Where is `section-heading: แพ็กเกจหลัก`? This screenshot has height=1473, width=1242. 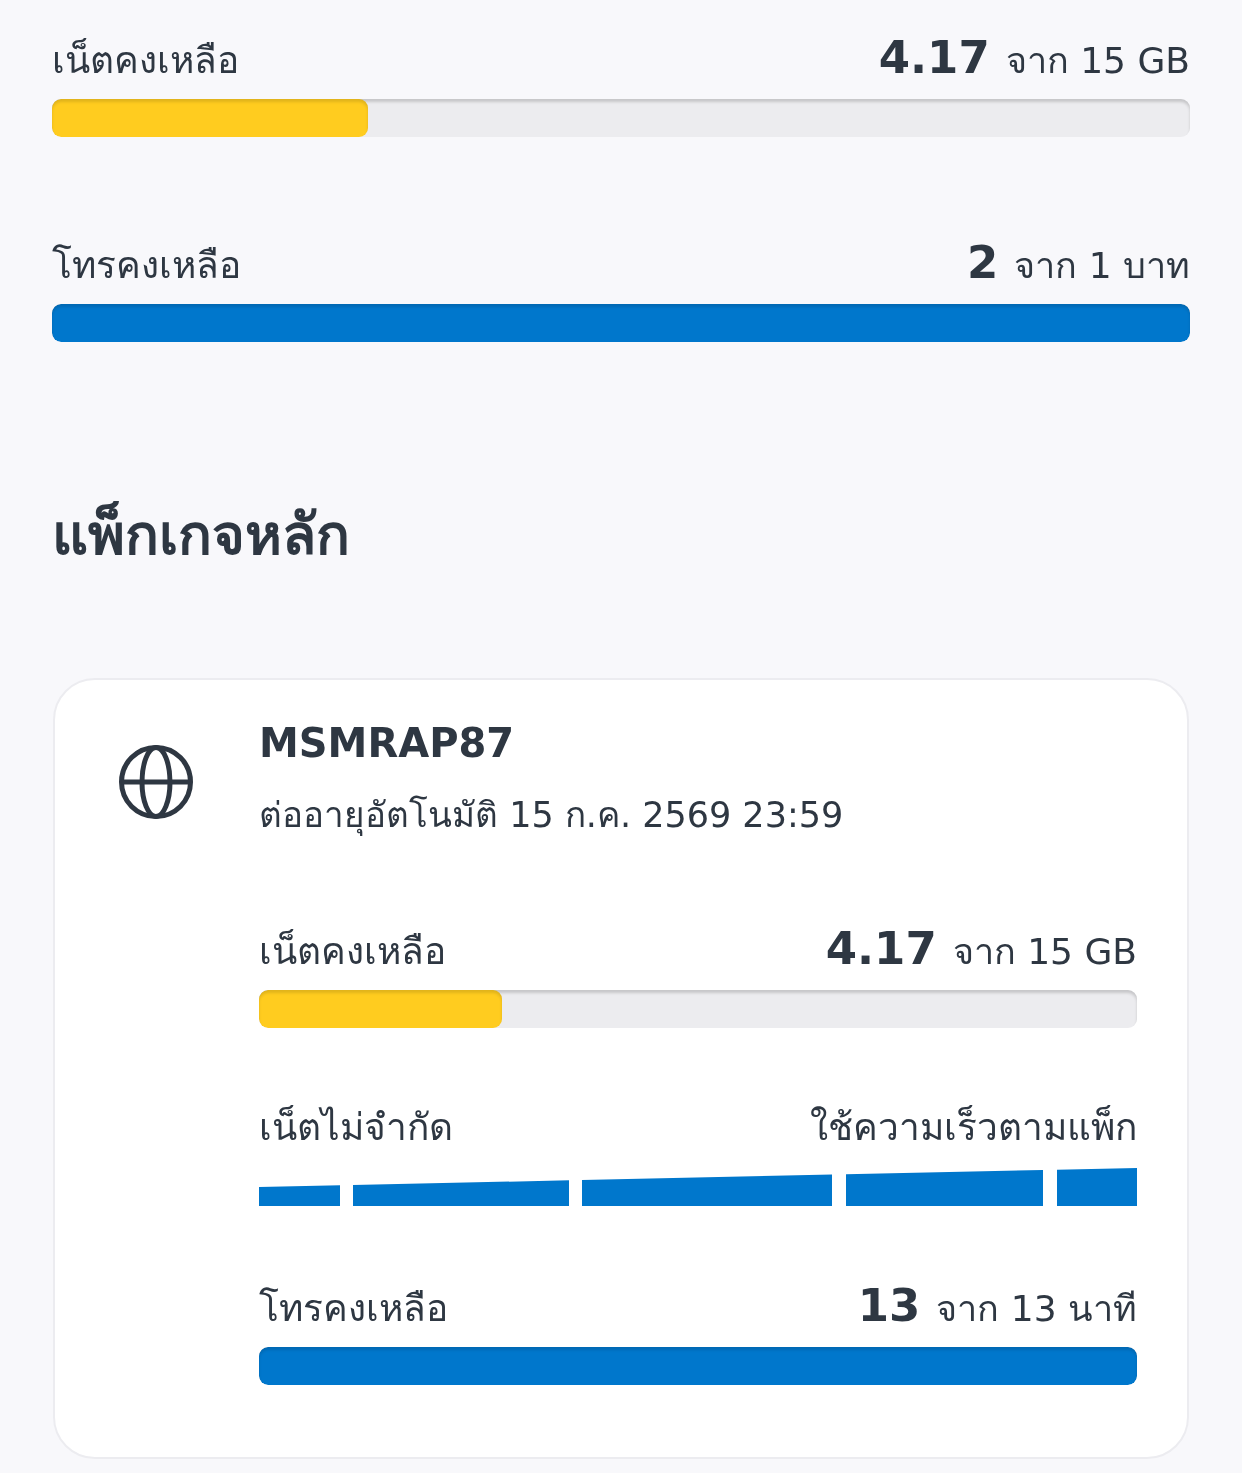
section-heading: แพ็กเกจหลัก is located at coordinates (201, 534).